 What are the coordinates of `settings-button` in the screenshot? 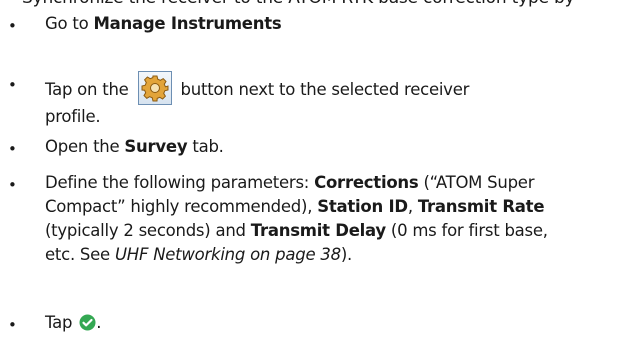 It's located at (154, 88).